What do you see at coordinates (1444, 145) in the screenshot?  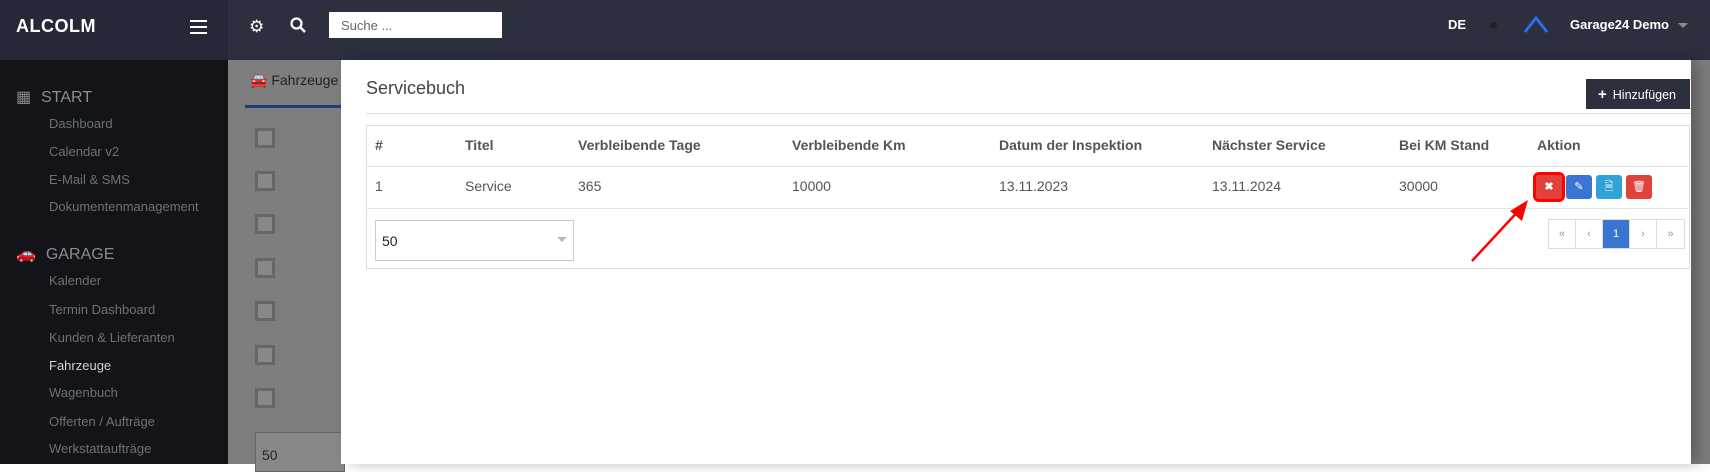 I see `column-header: Bei KM Stand` at bounding box center [1444, 145].